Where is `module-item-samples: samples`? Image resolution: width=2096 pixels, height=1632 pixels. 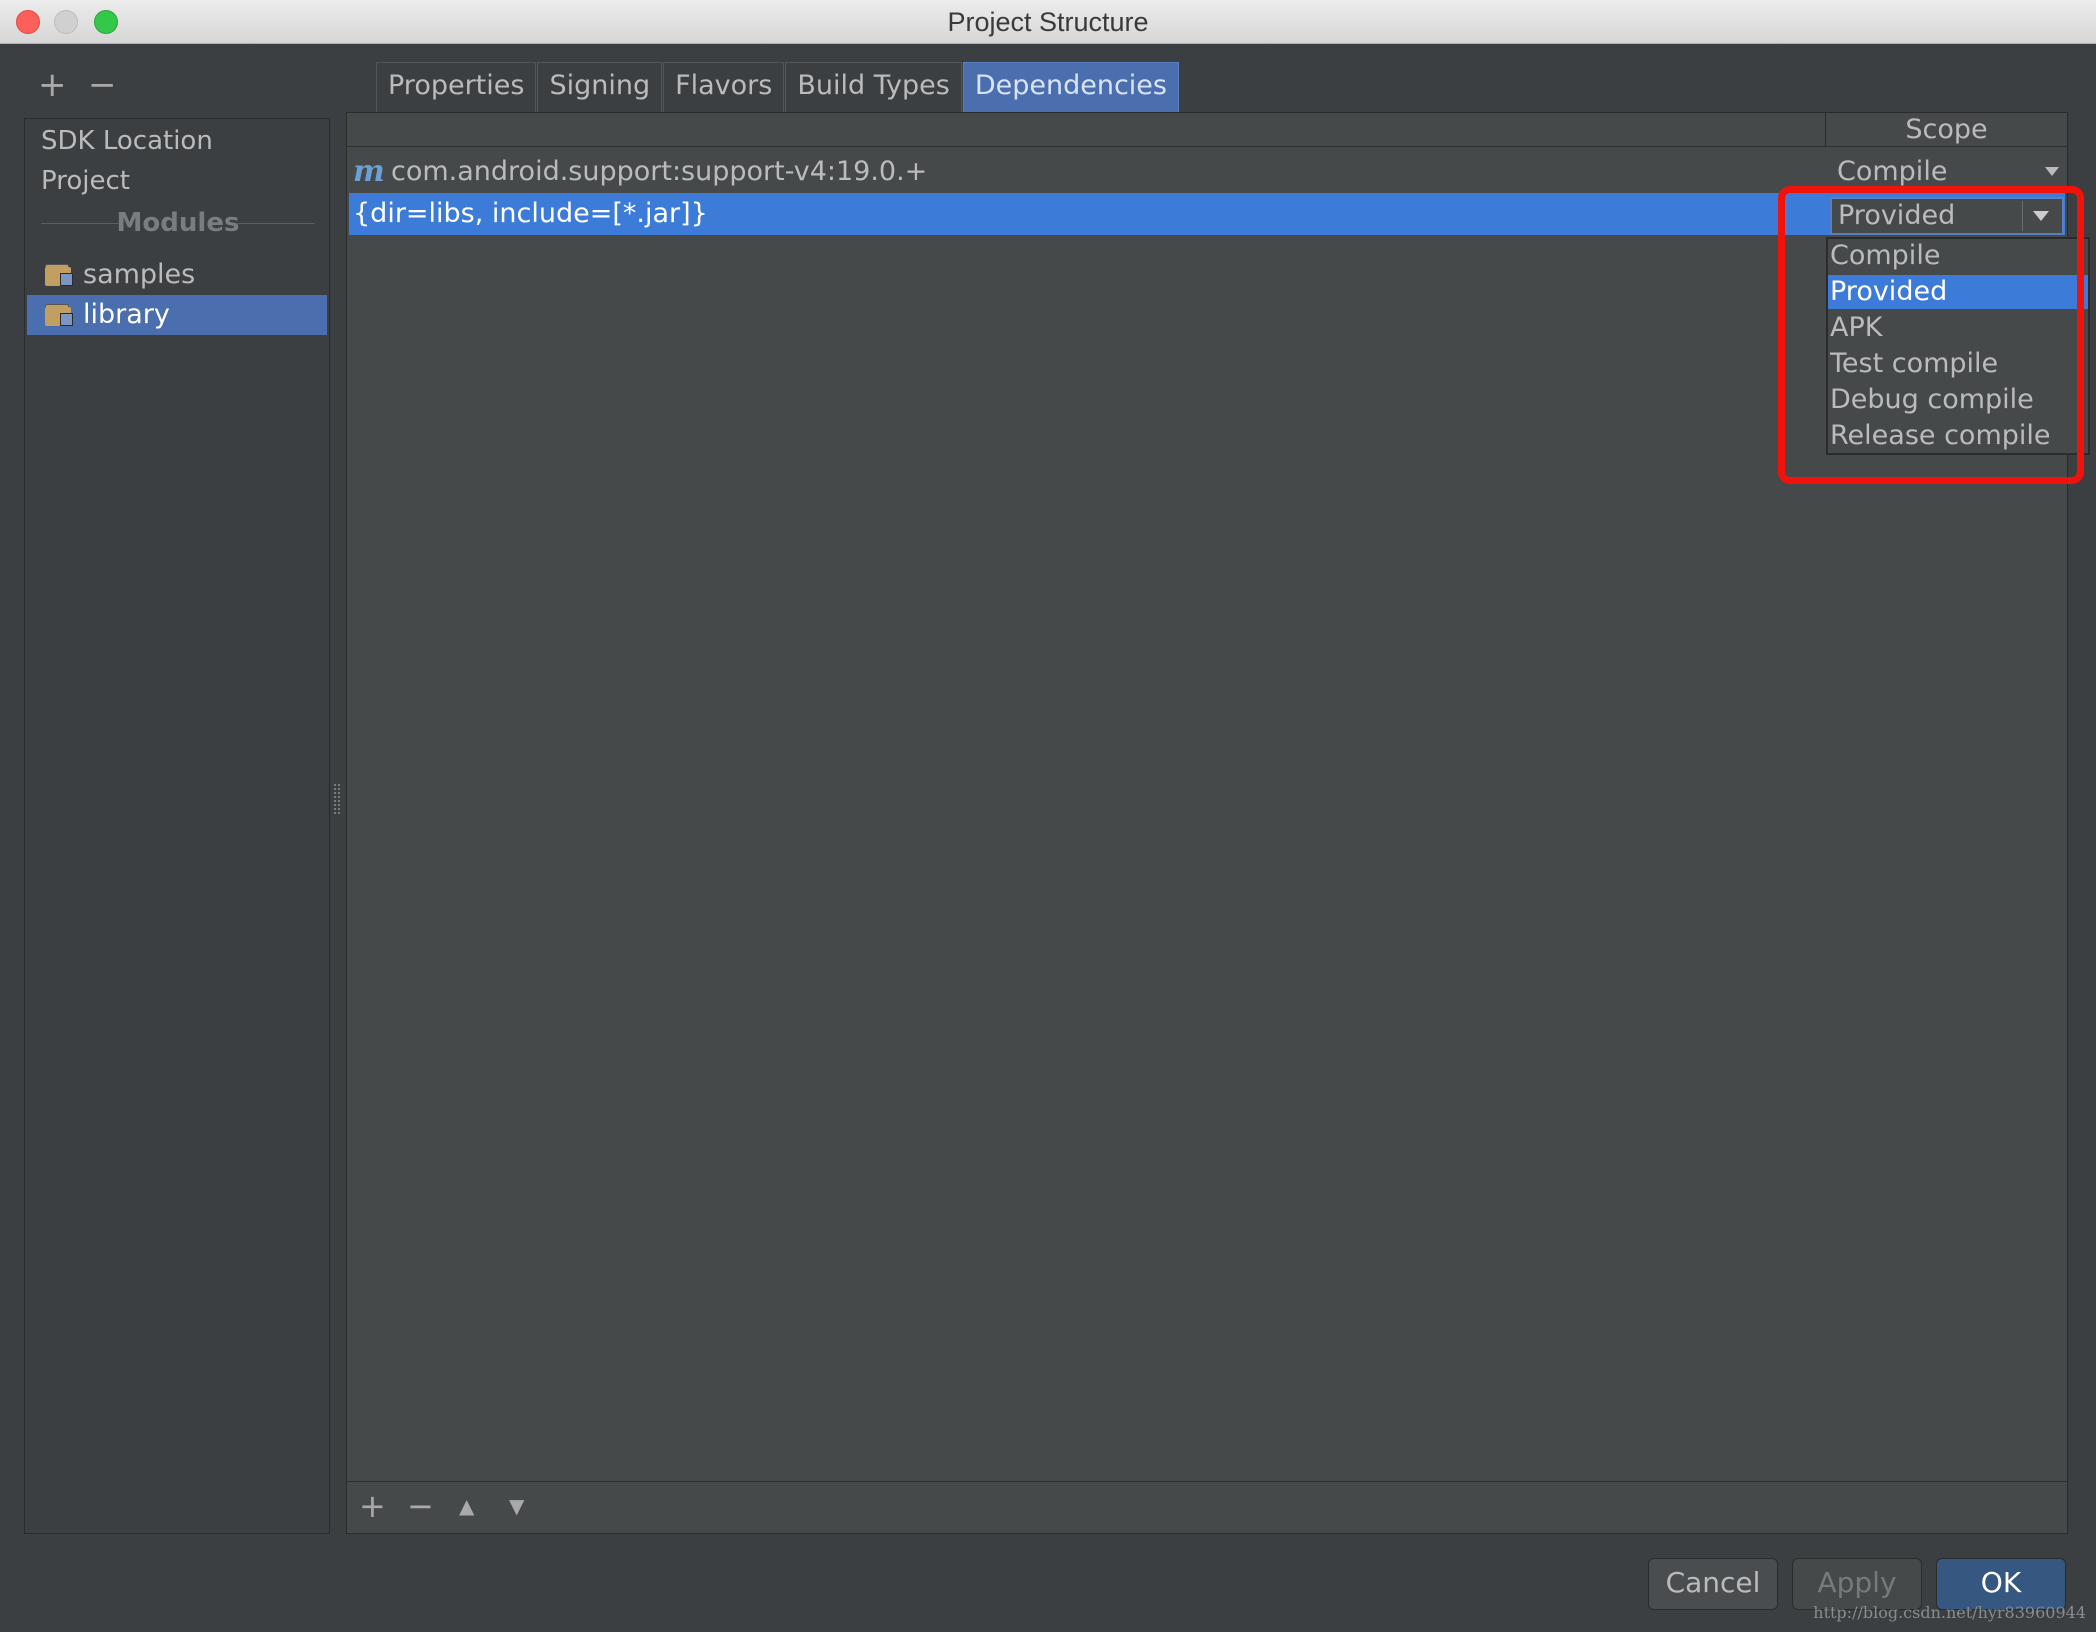 module-item-samples: samples is located at coordinates (177, 275).